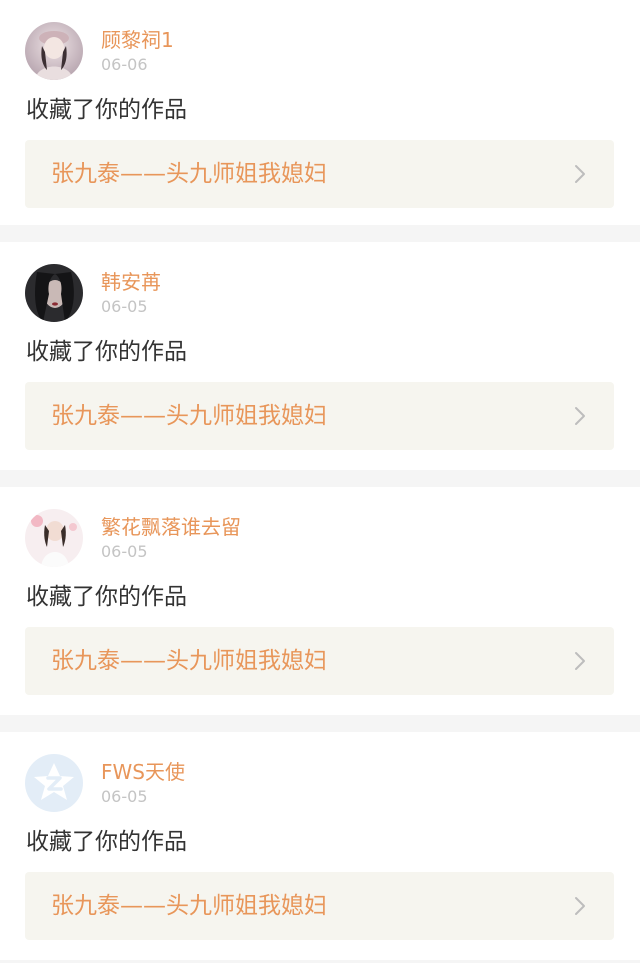 This screenshot has height=963, width=640. What do you see at coordinates (143, 772) in the screenshot?
I see `username: FWS天使` at bounding box center [143, 772].